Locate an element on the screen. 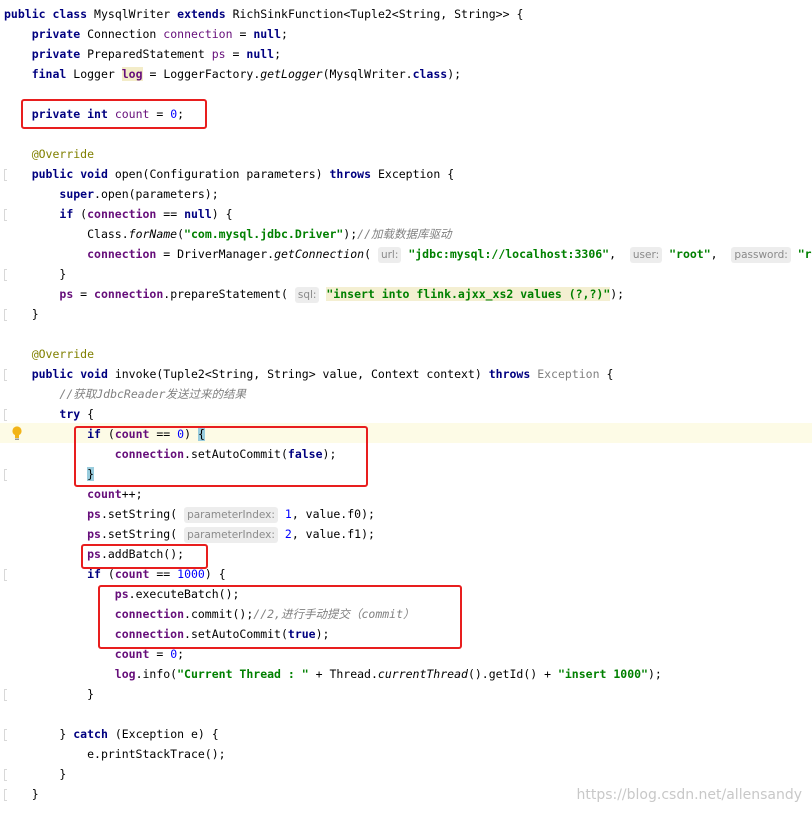  annotation-box-count-field is located at coordinates (114, 114).